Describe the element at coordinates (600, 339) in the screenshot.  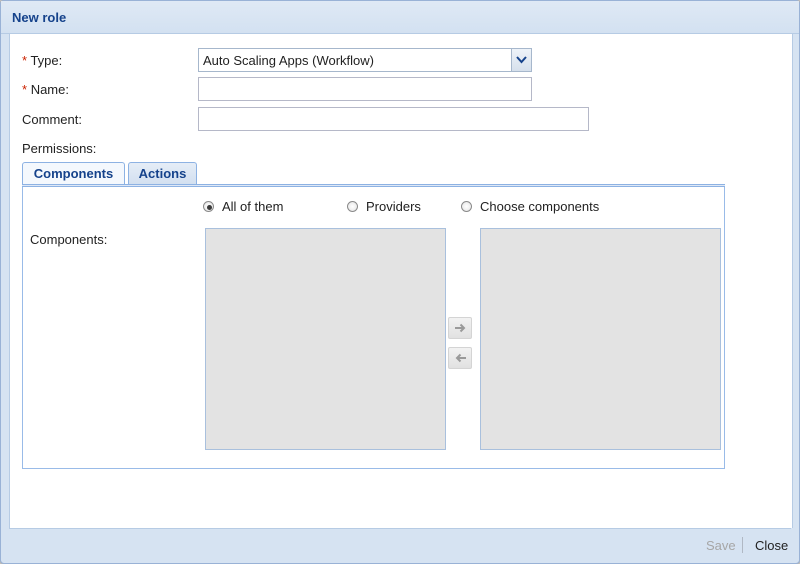
I see `selected-components-list` at that location.